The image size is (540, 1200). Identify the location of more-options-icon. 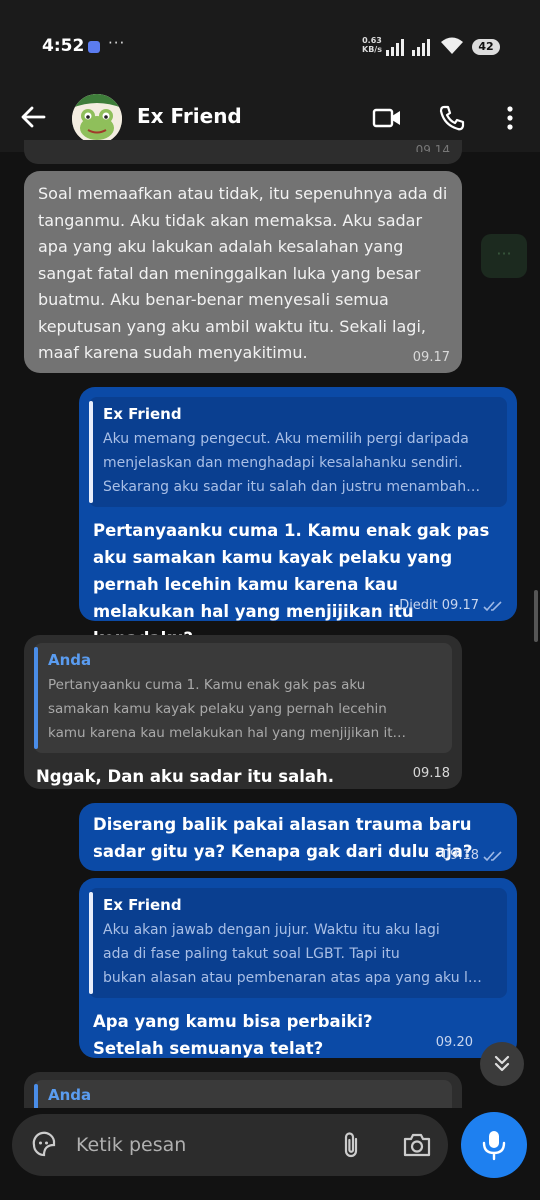
(510, 118).